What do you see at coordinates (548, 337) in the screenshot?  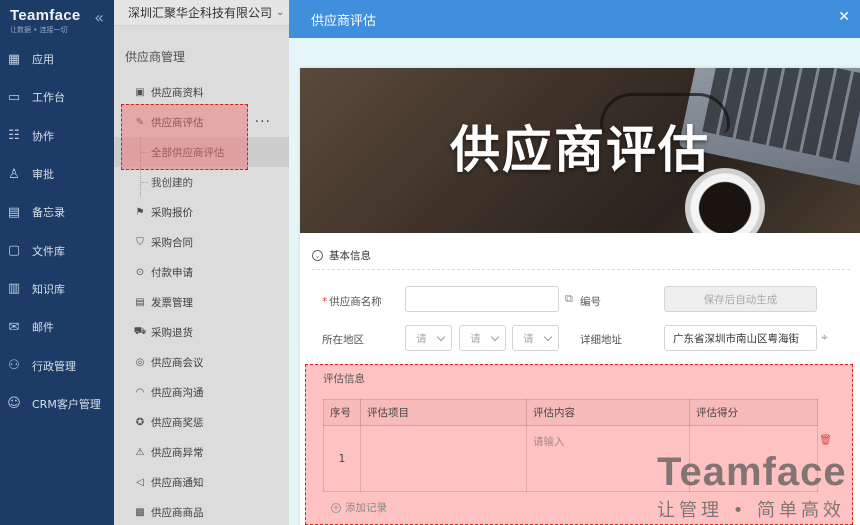 I see `caret-icon` at bounding box center [548, 337].